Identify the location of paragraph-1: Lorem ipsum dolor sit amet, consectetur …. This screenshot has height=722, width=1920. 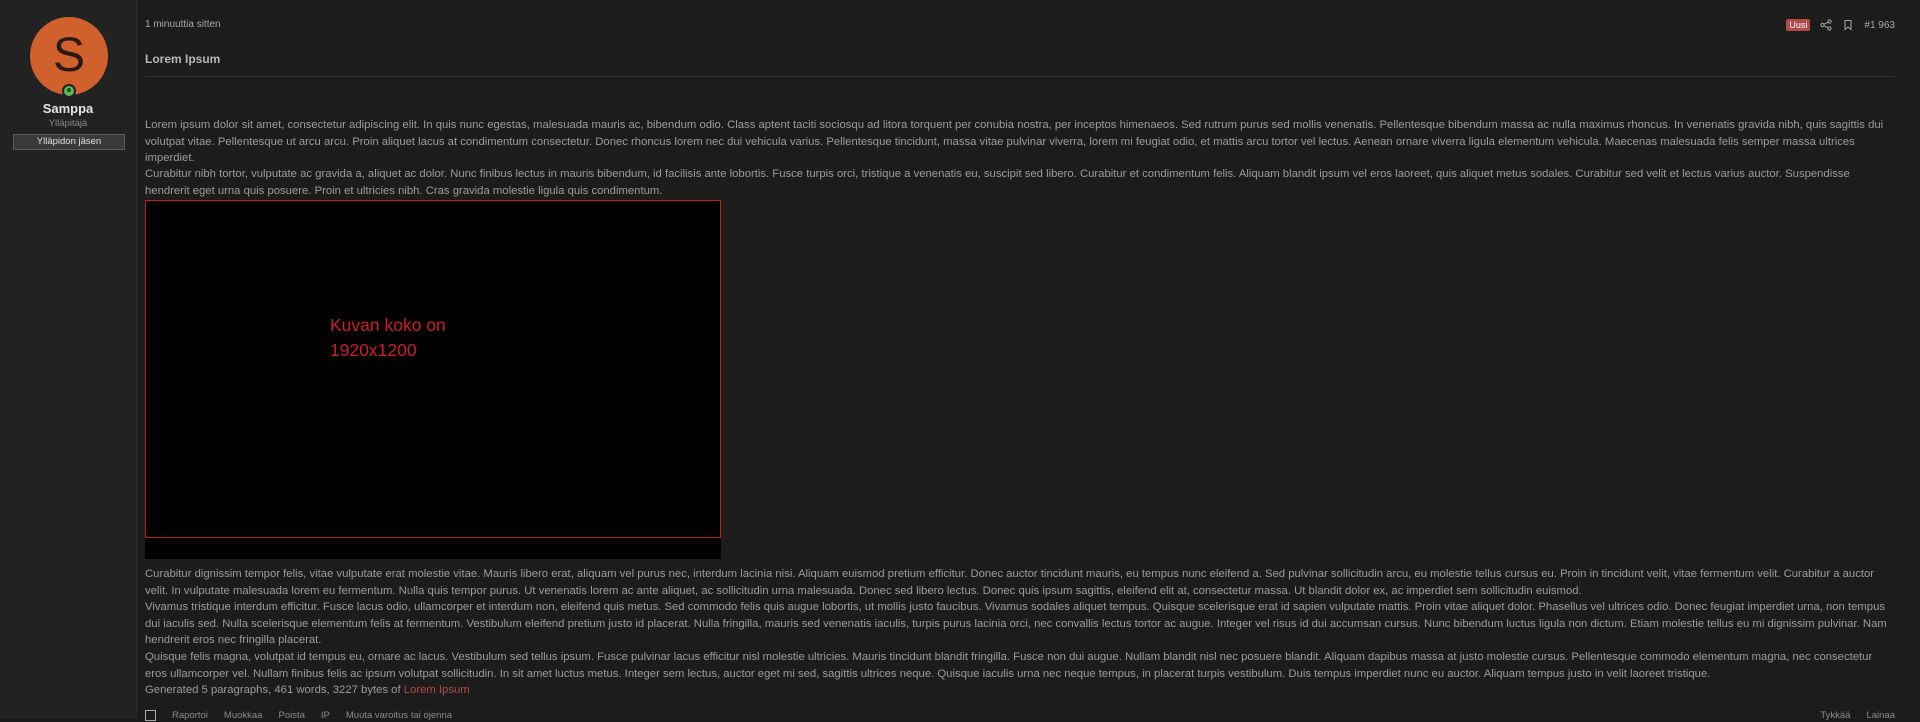
(1014, 142).